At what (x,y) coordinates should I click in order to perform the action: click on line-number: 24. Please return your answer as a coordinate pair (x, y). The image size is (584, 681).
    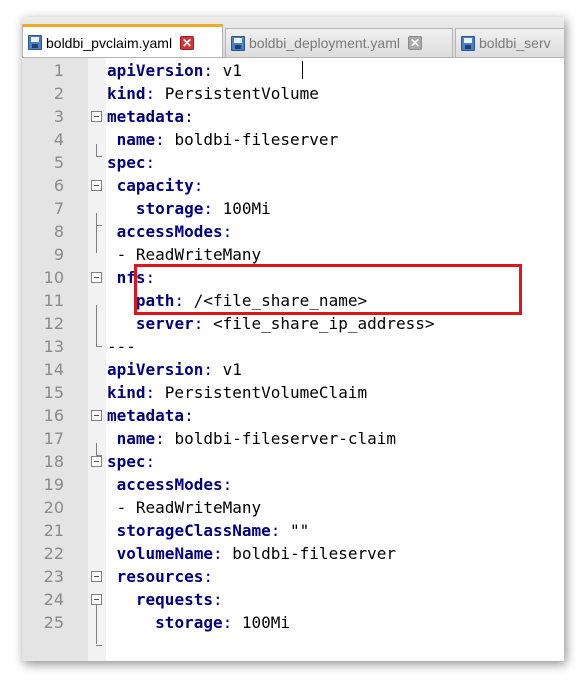
    Looking at the image, I should click on (53, 599).